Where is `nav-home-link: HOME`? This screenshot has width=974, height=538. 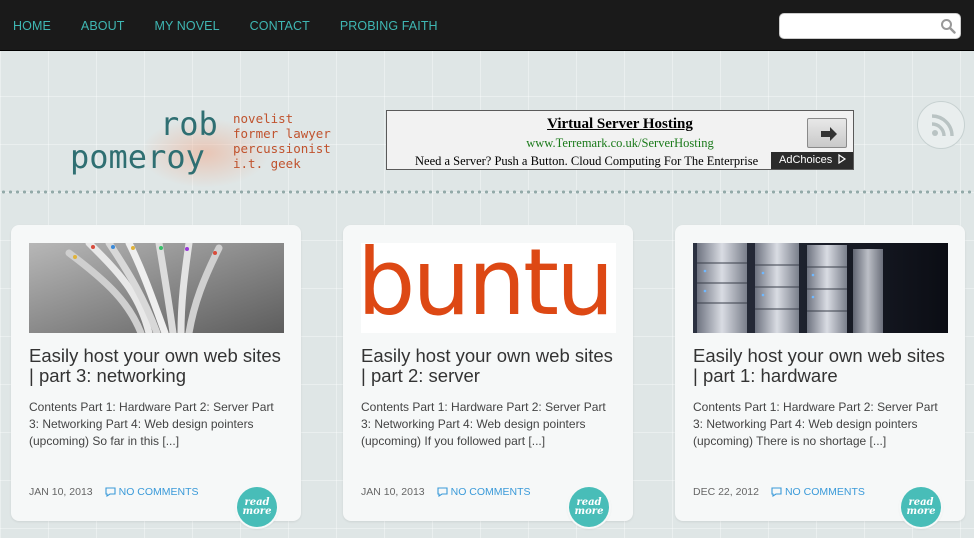 nav-home-link: HOME is located at coordinates (32, 26).